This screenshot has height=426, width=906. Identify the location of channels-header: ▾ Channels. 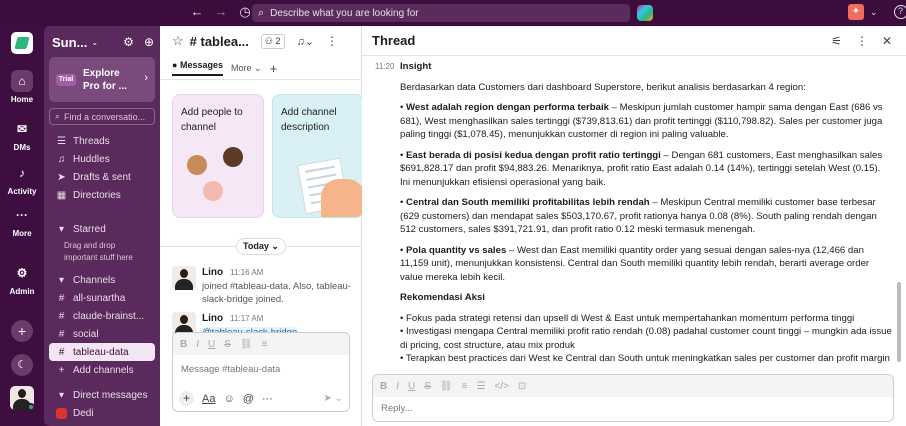
(102, 280).